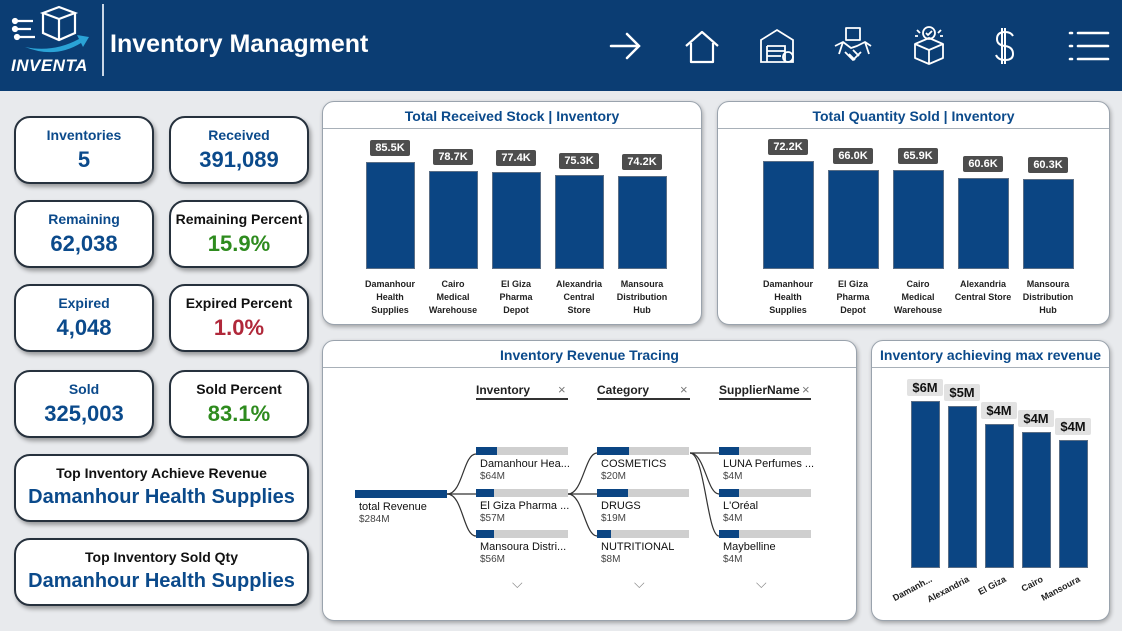 The image size is (1122, 631). Describe the element at coordinates (493, 559) in the screenshot. I see `node-value: $56M` at that location.